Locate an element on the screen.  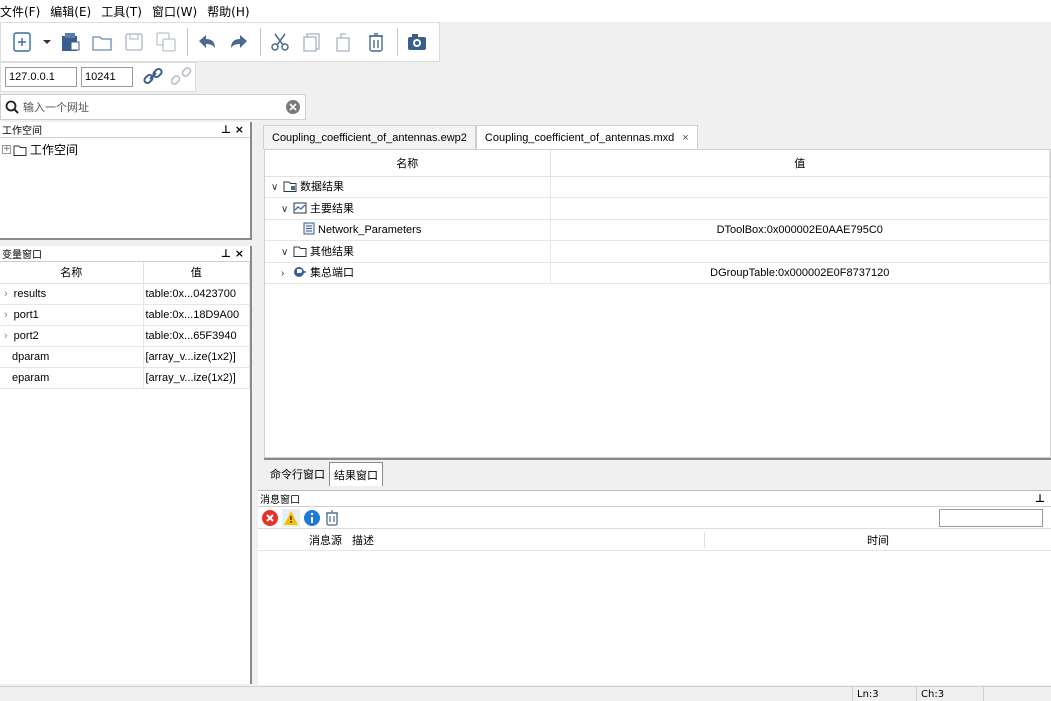
copy-button is located at coordinates (312, 42).